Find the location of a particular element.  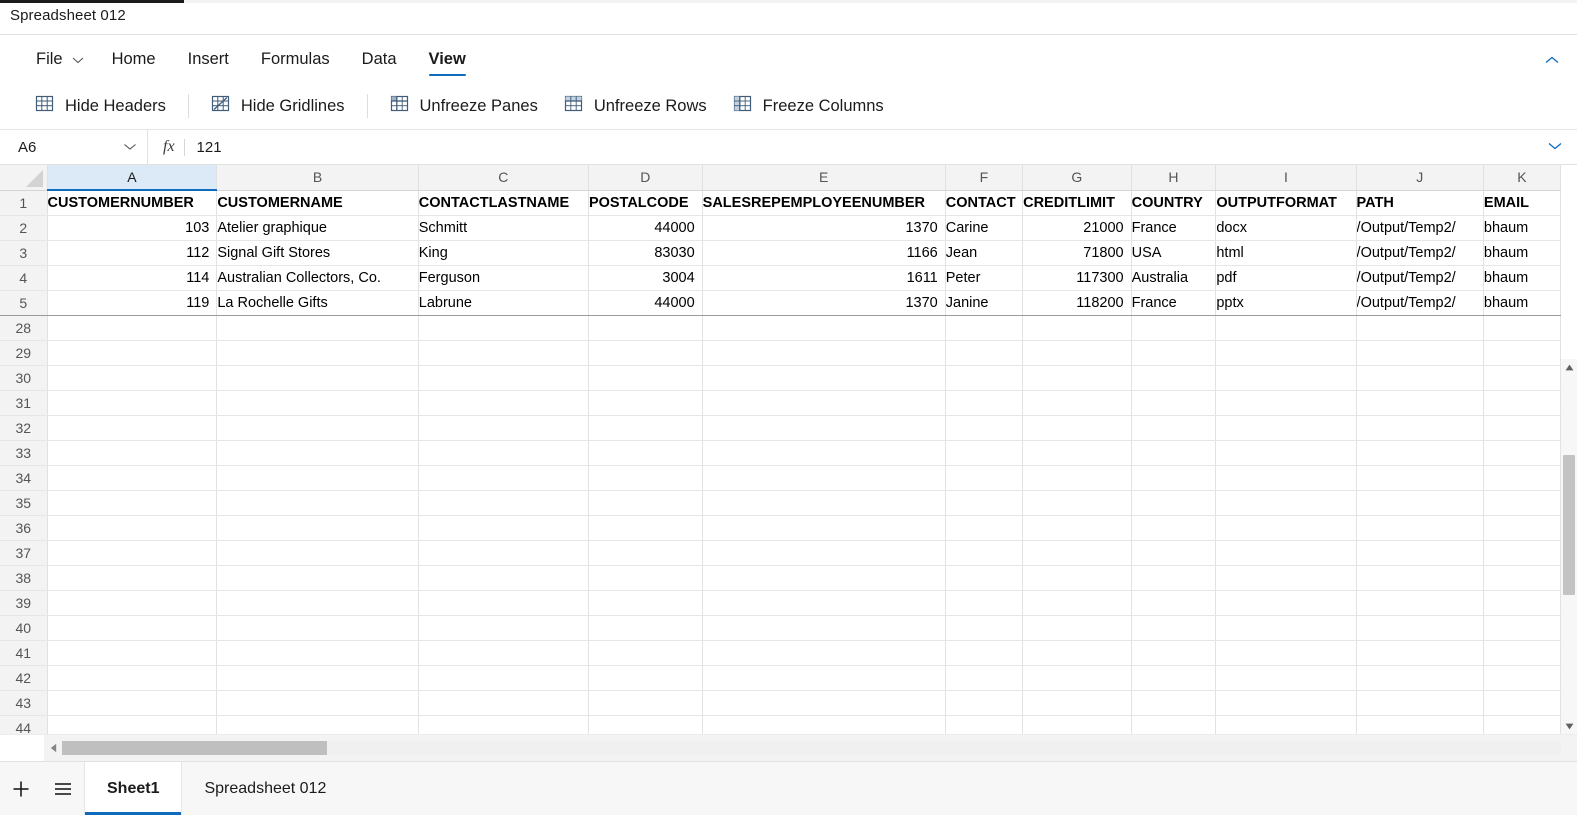

cell-I29 is located at coordinates (1286, 353).